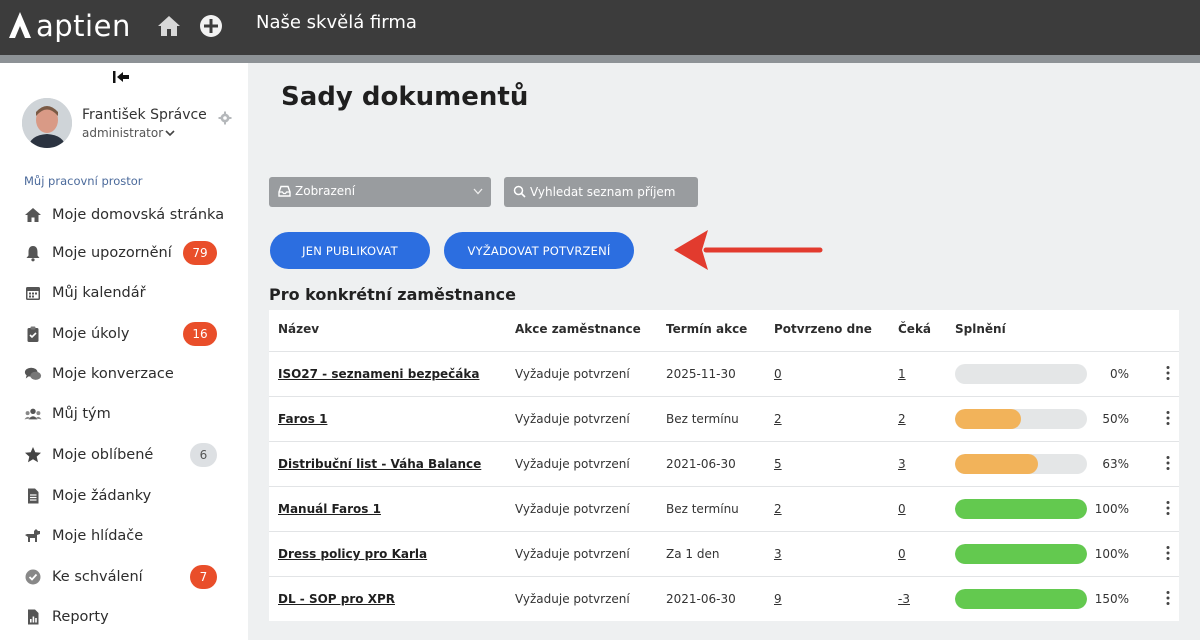  Describe the element at coordinates (33, 293) in the screenshot. I see `calendar-icon` at that location.